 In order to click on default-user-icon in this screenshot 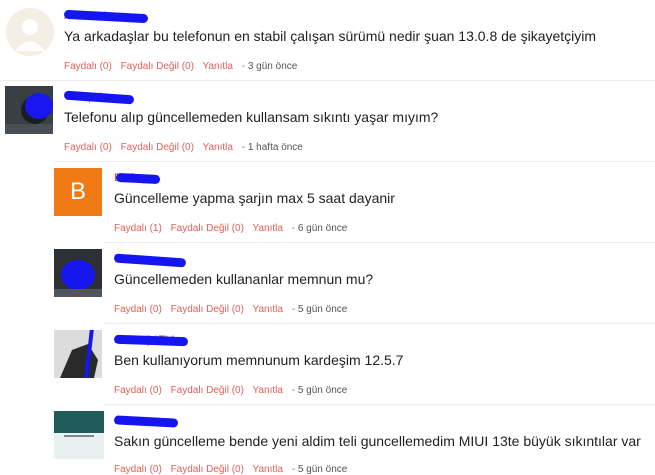, I will do `click(30, 35)`.